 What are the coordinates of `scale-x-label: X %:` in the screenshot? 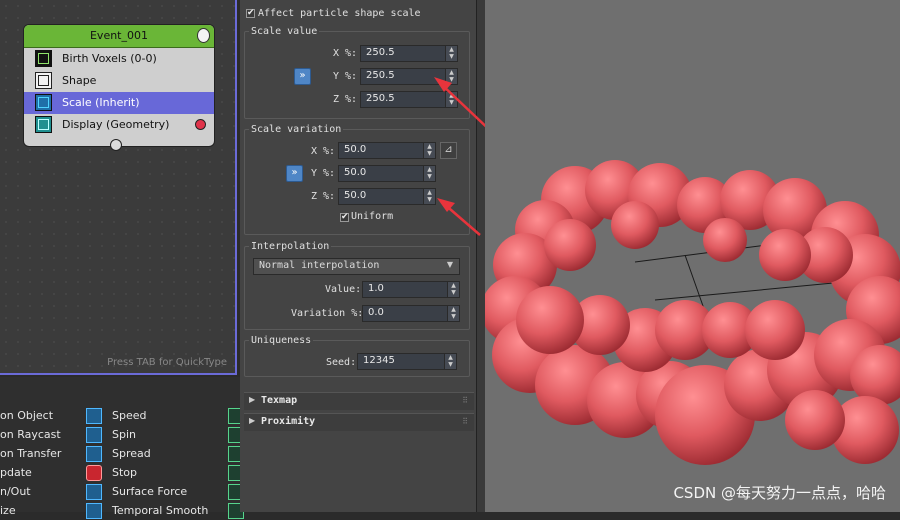 It's located at (345, 53).